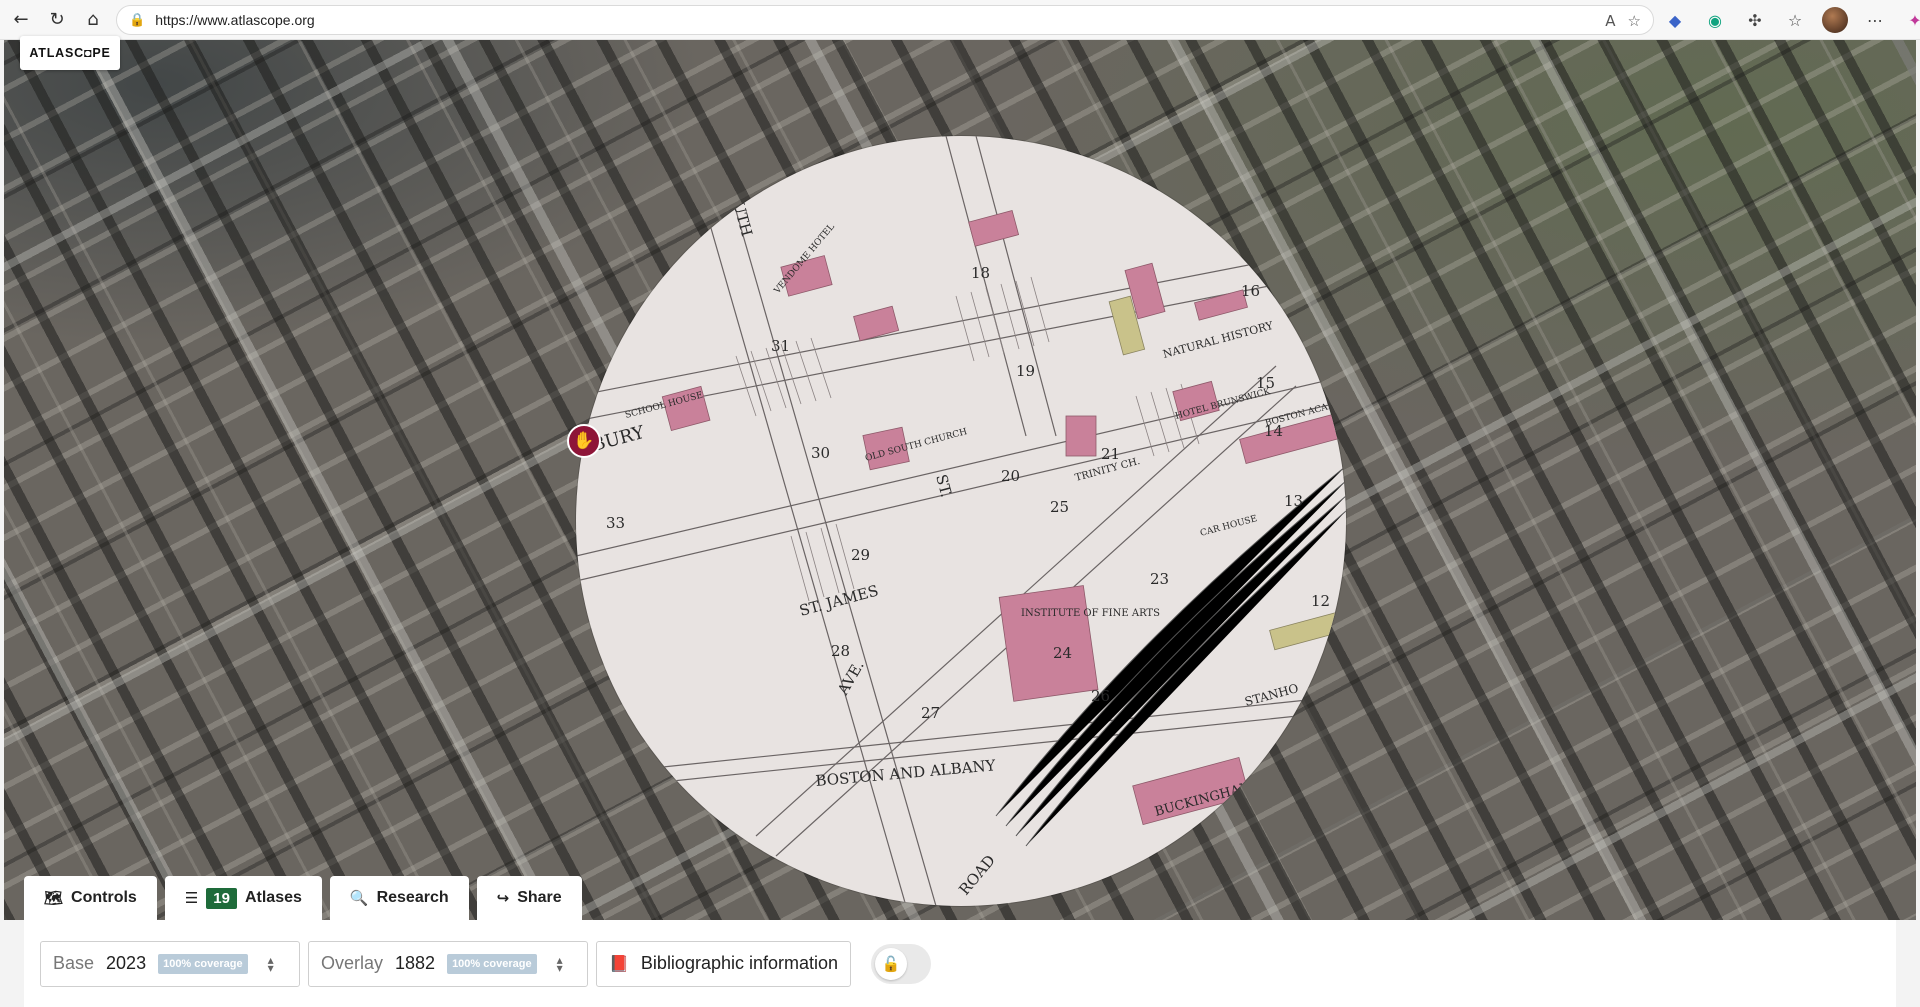 The image size is (1920, 1007). Describe the element at coordinates (503, 898) in the screenshot. I see `share-icon: ↪` at that location.